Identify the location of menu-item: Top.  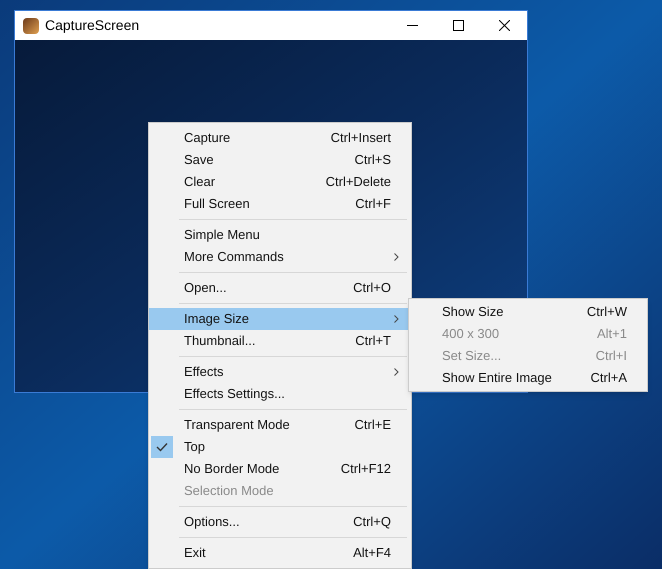
(280, 447).